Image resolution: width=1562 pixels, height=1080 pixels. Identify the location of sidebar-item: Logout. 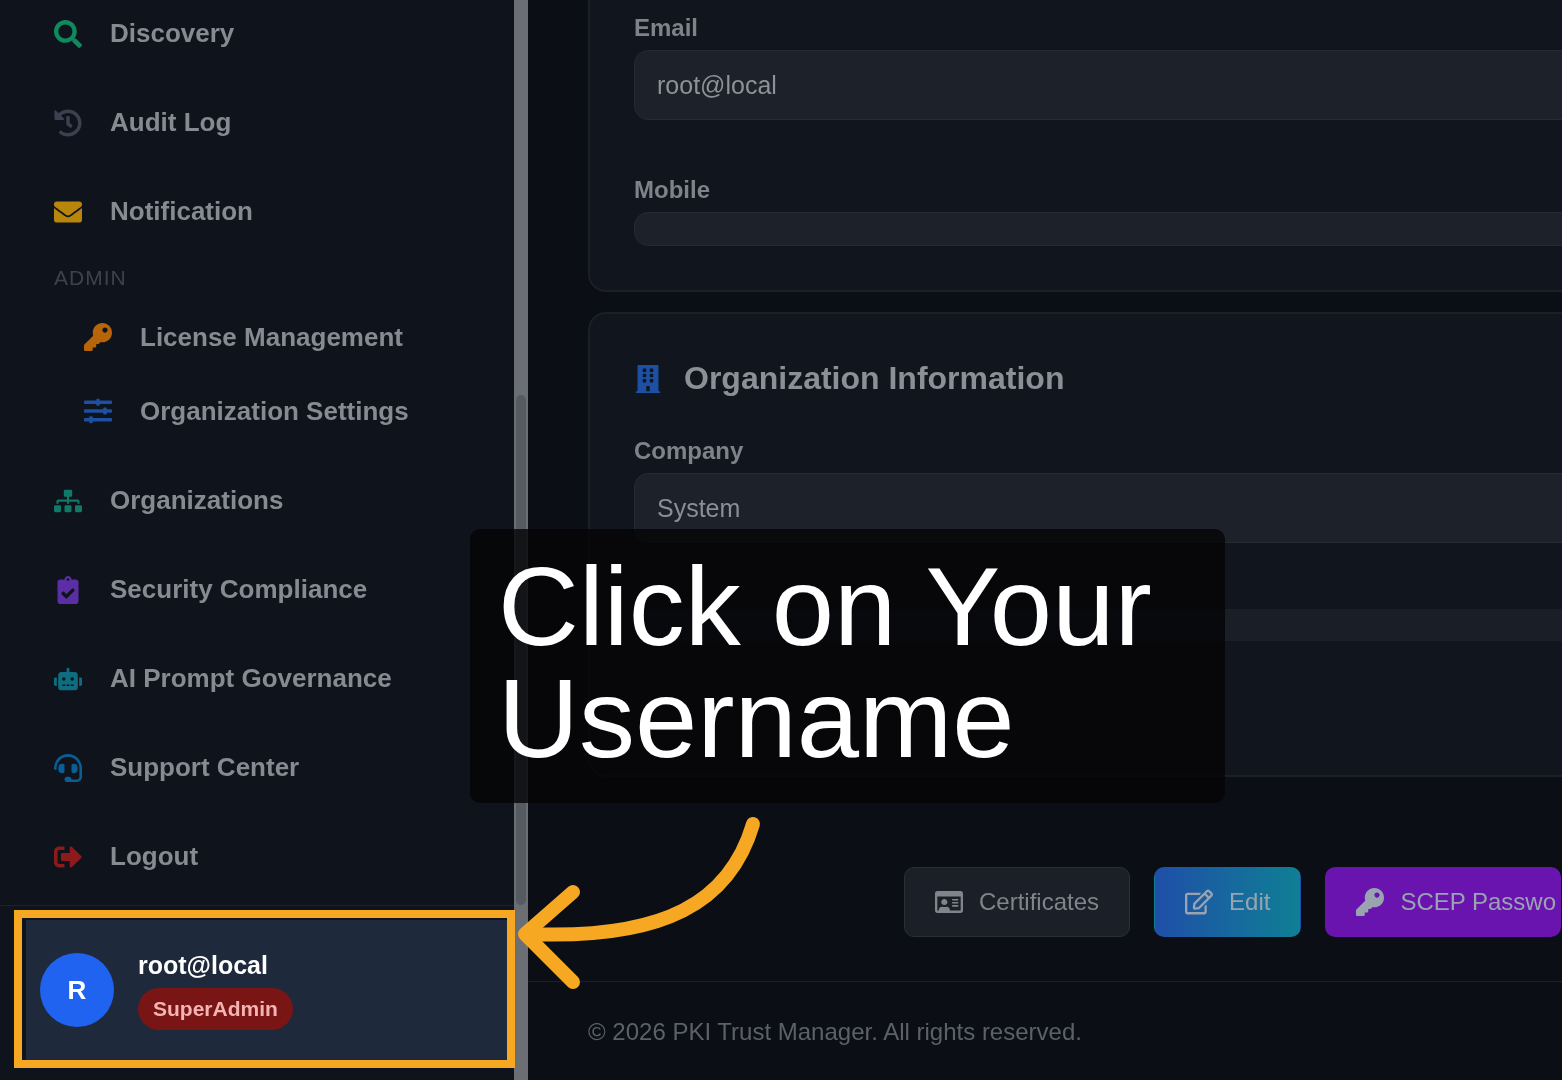
(154, 856).